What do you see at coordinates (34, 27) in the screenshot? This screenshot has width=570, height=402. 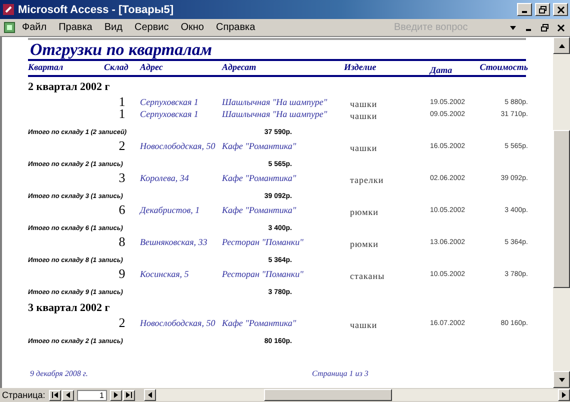 I see `menu-item: Файл` at bounding box center [34, 27].